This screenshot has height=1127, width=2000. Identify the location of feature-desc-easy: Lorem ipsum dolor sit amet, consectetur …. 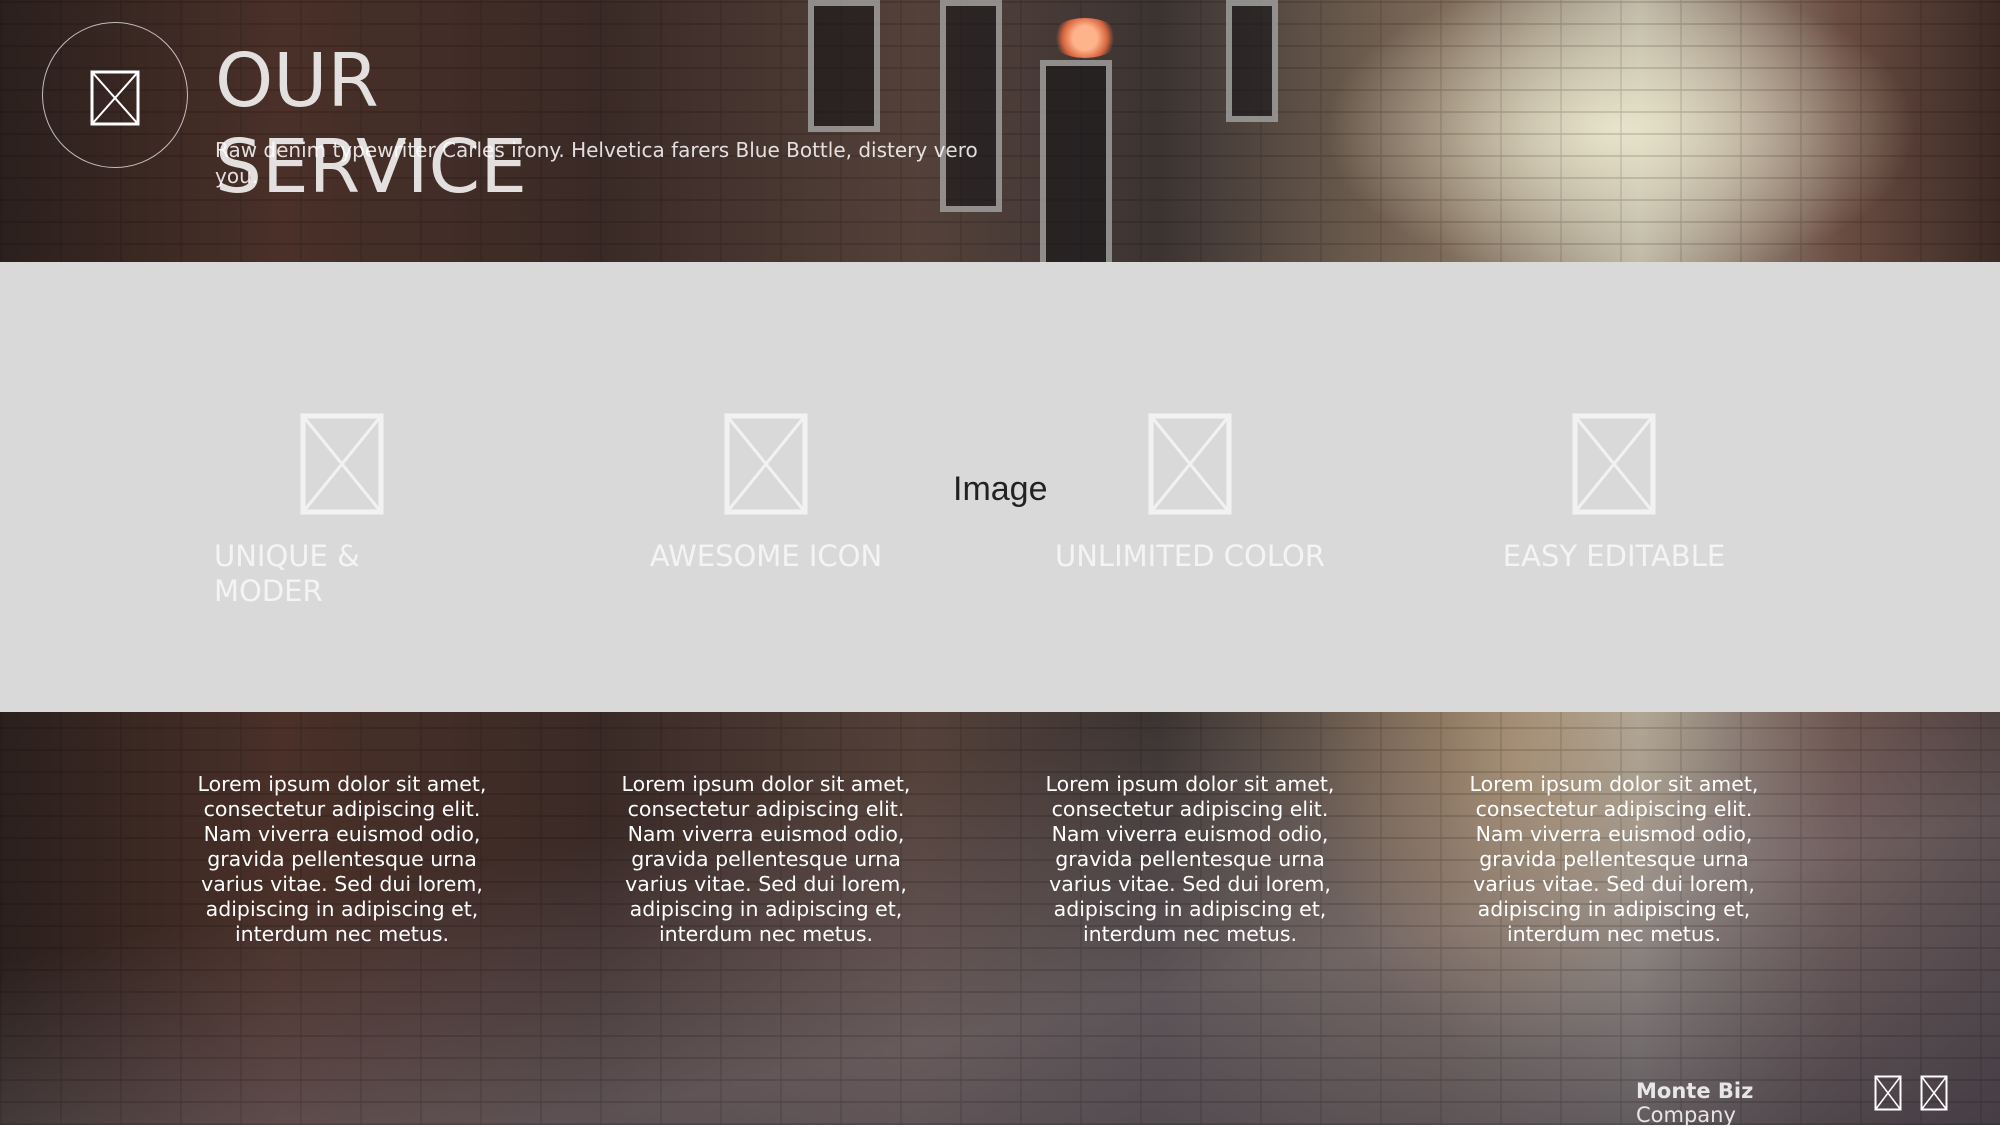
(1614, 859).